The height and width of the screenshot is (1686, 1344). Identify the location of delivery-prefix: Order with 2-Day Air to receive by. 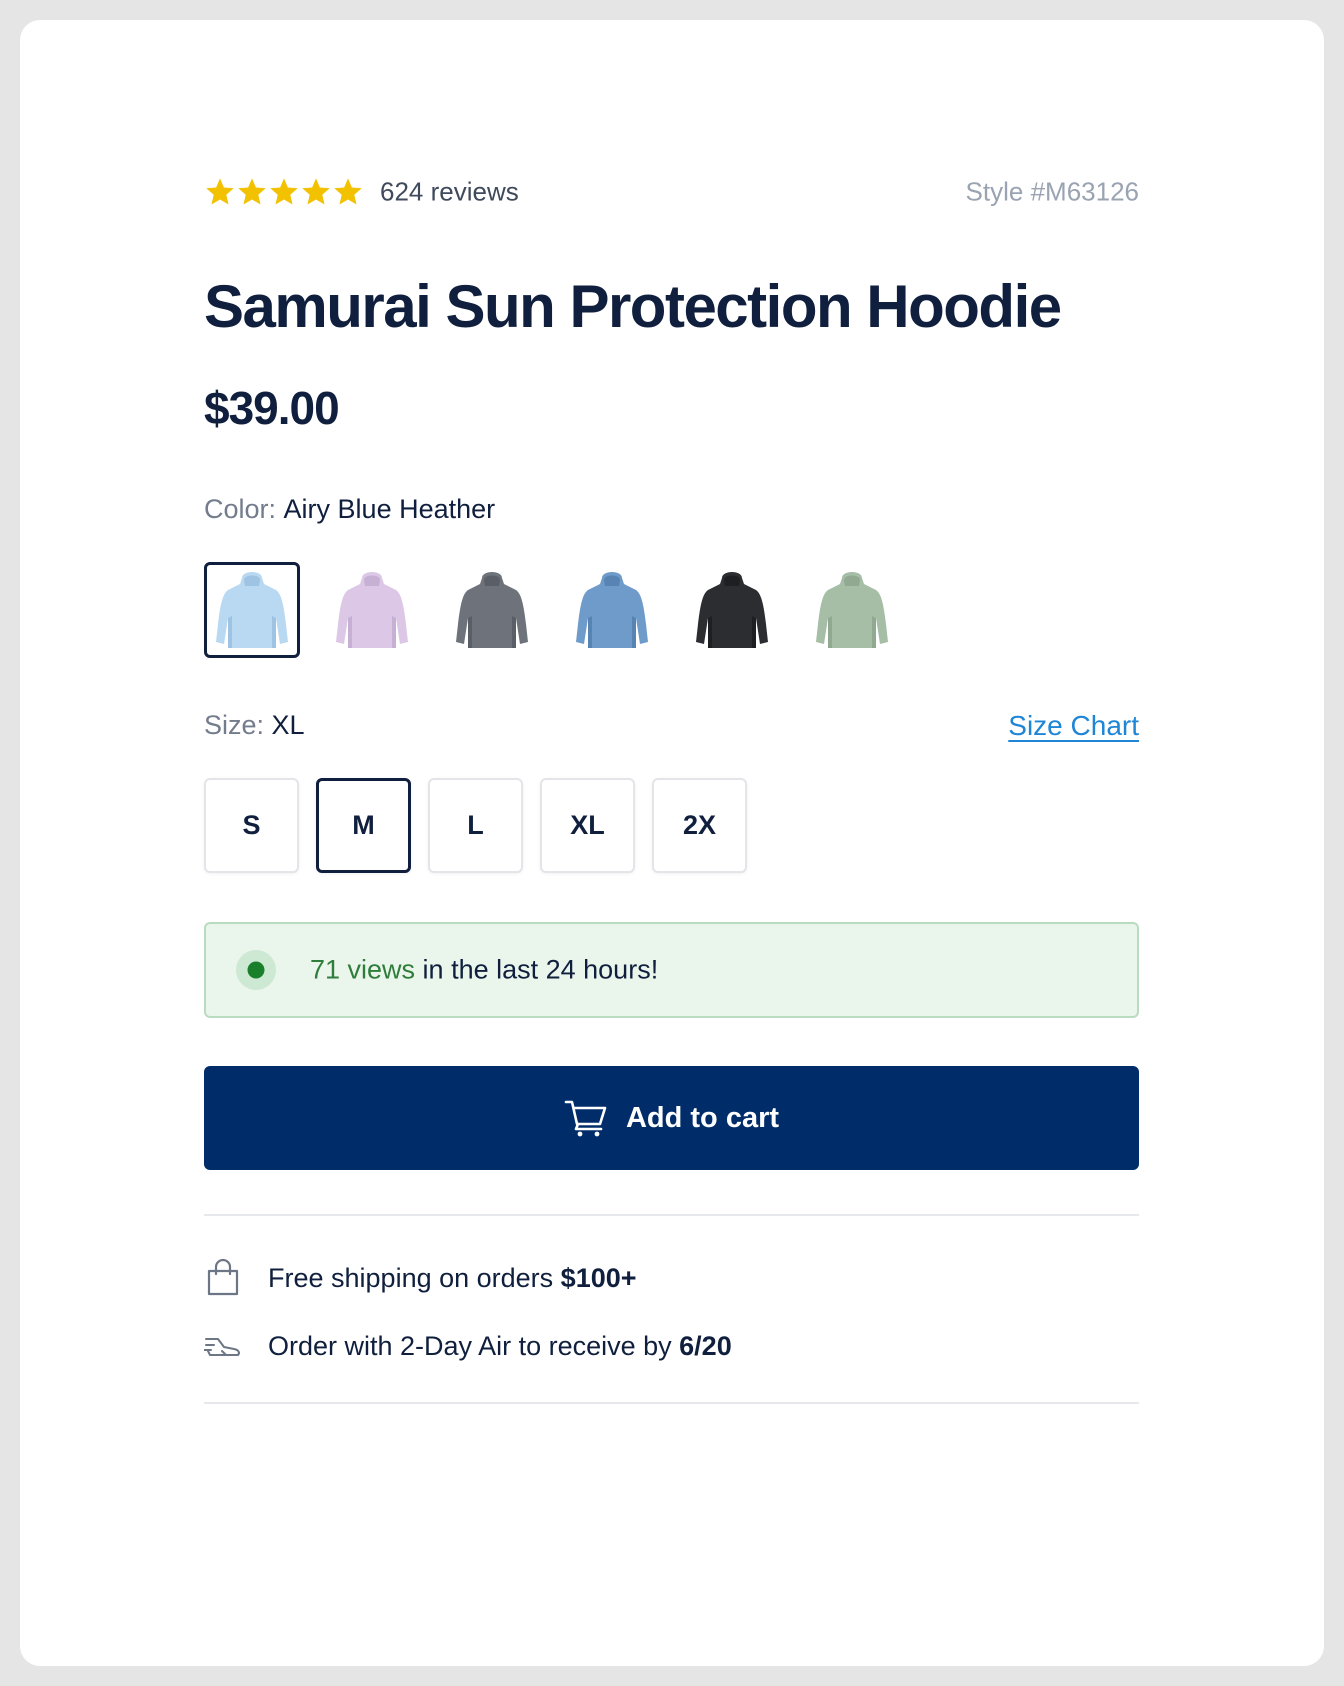
(474, 1345).